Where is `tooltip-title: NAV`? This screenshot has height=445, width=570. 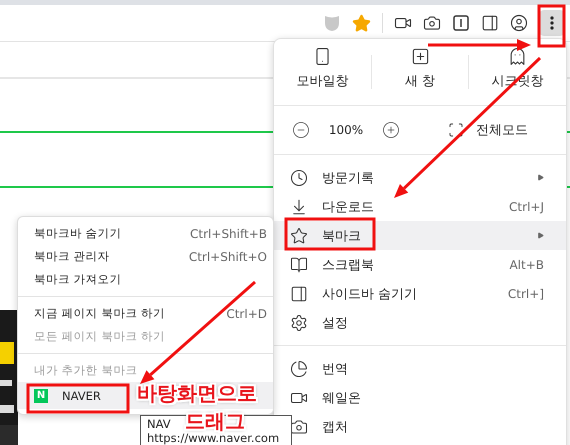 tooltip-title: NAV is located at coordinates (159, 424).